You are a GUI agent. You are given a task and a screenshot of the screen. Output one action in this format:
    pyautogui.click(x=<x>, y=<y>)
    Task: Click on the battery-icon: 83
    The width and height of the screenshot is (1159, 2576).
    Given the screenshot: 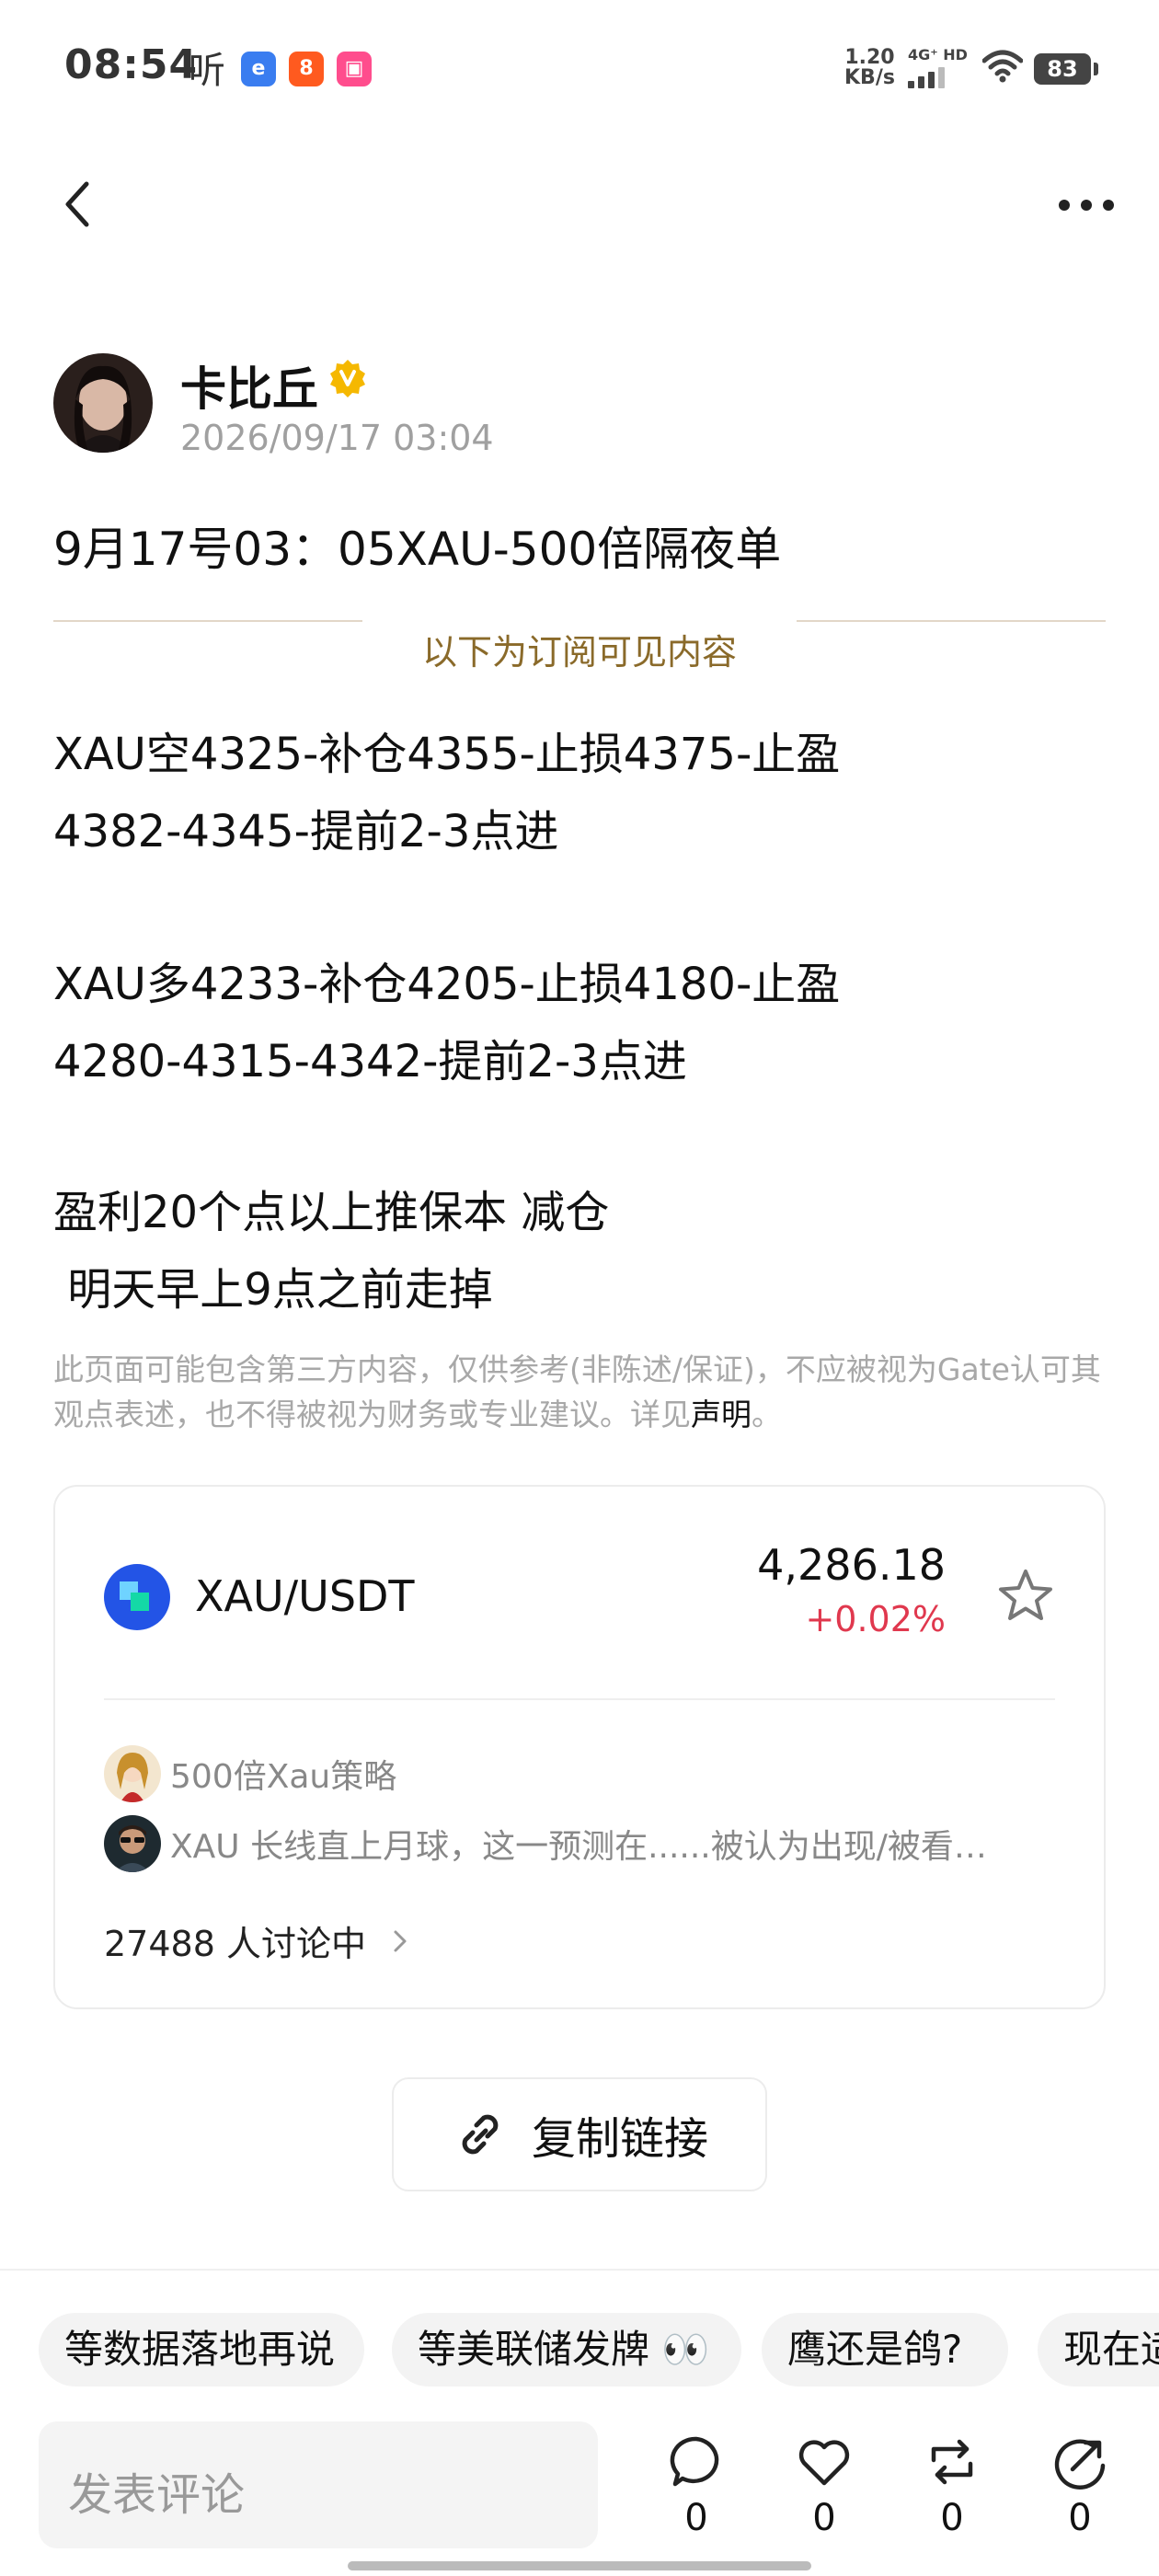 What is the action you would take?
    pyautogui.click(x=1066, y=69)
    